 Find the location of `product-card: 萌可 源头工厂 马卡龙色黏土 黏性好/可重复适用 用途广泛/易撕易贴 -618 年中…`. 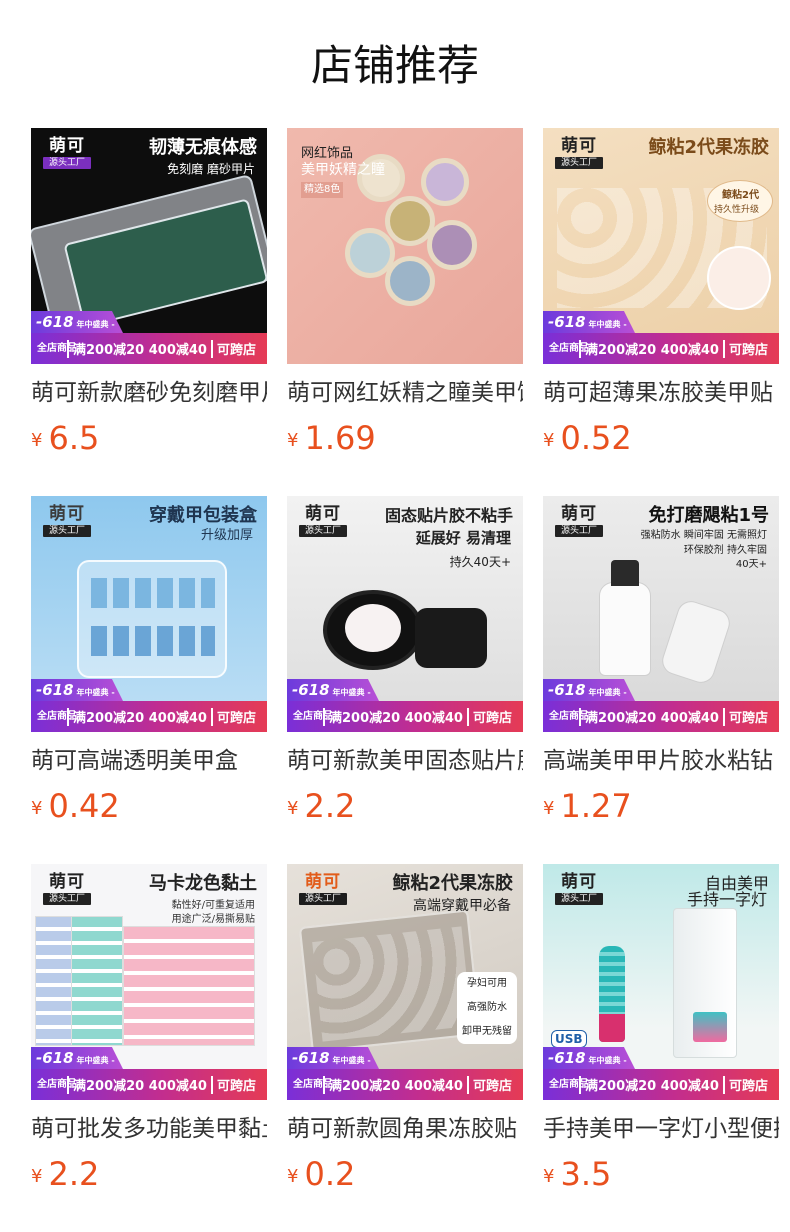

product-card: 萌可 源头工厂 马卡龙色黏土 黏性好/可重复适用 用途广泛/易撕易贴 -618 年中… is located at coordinates (149, 1029).